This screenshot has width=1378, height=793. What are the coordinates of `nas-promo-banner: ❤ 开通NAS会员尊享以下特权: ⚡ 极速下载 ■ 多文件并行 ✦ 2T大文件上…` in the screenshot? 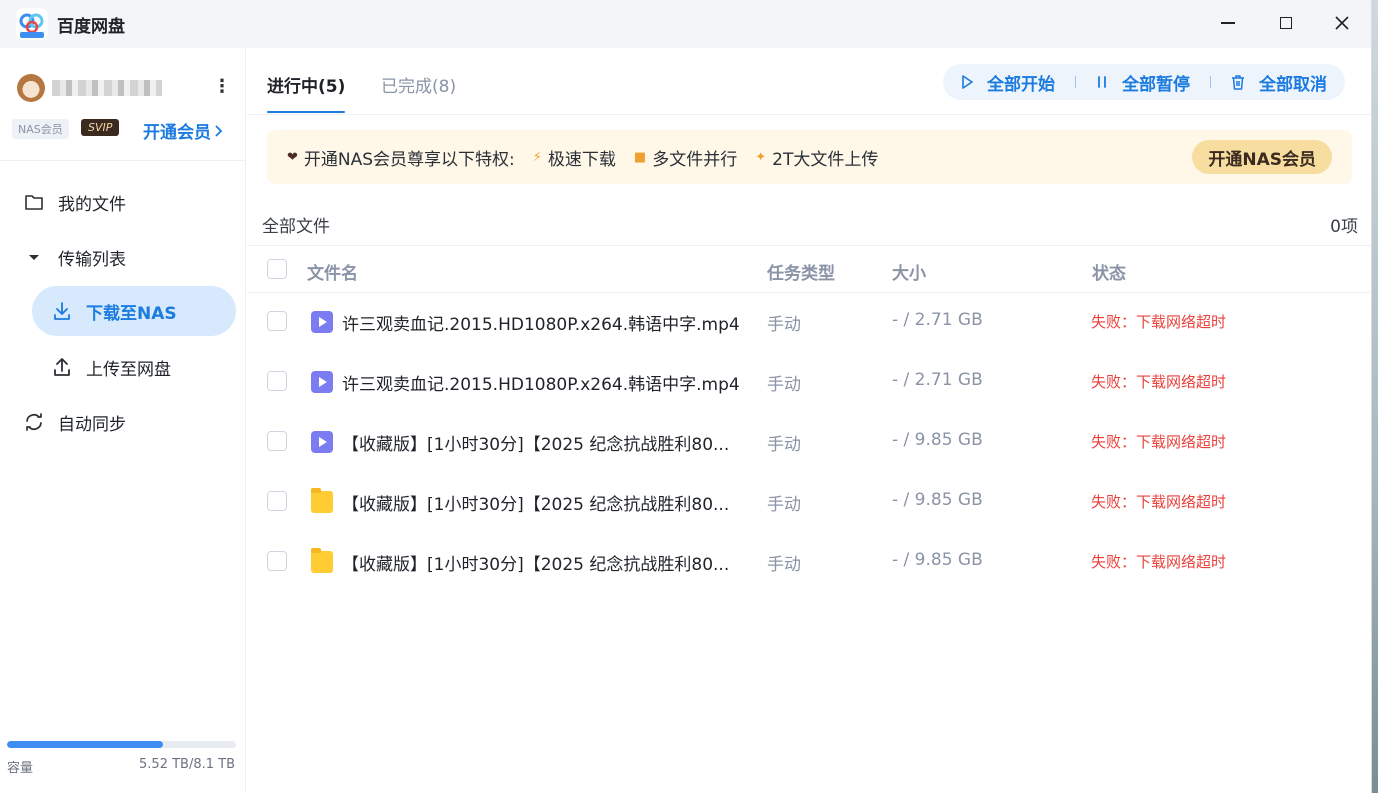 It's located at (809, 157).